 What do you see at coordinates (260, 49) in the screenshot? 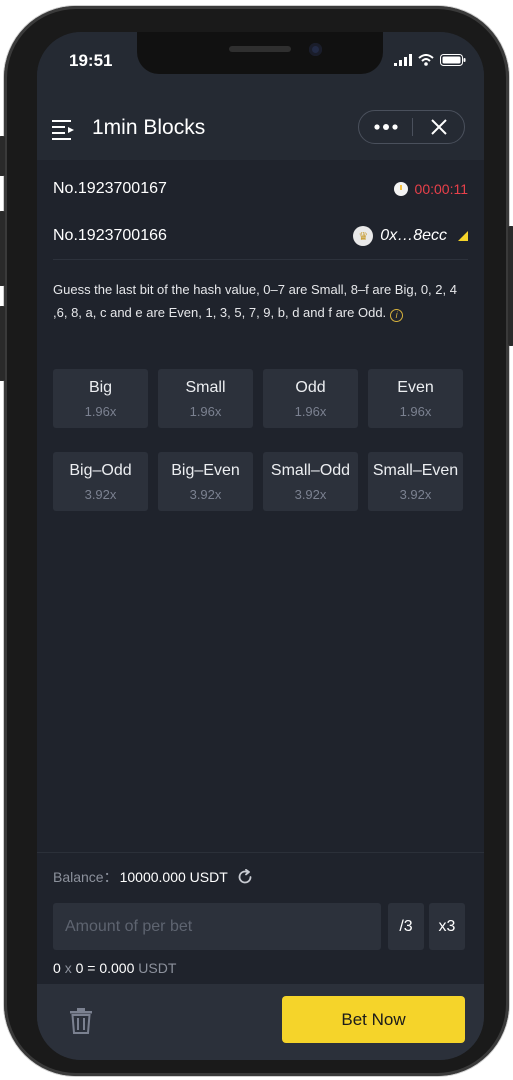
I see `speaker` at bounding box center [260, 49].